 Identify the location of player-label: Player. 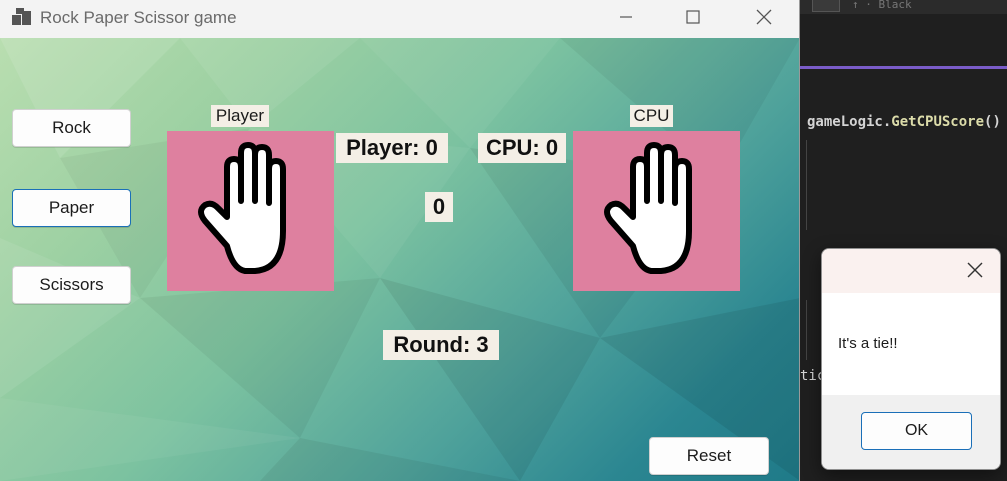
(240, 116).